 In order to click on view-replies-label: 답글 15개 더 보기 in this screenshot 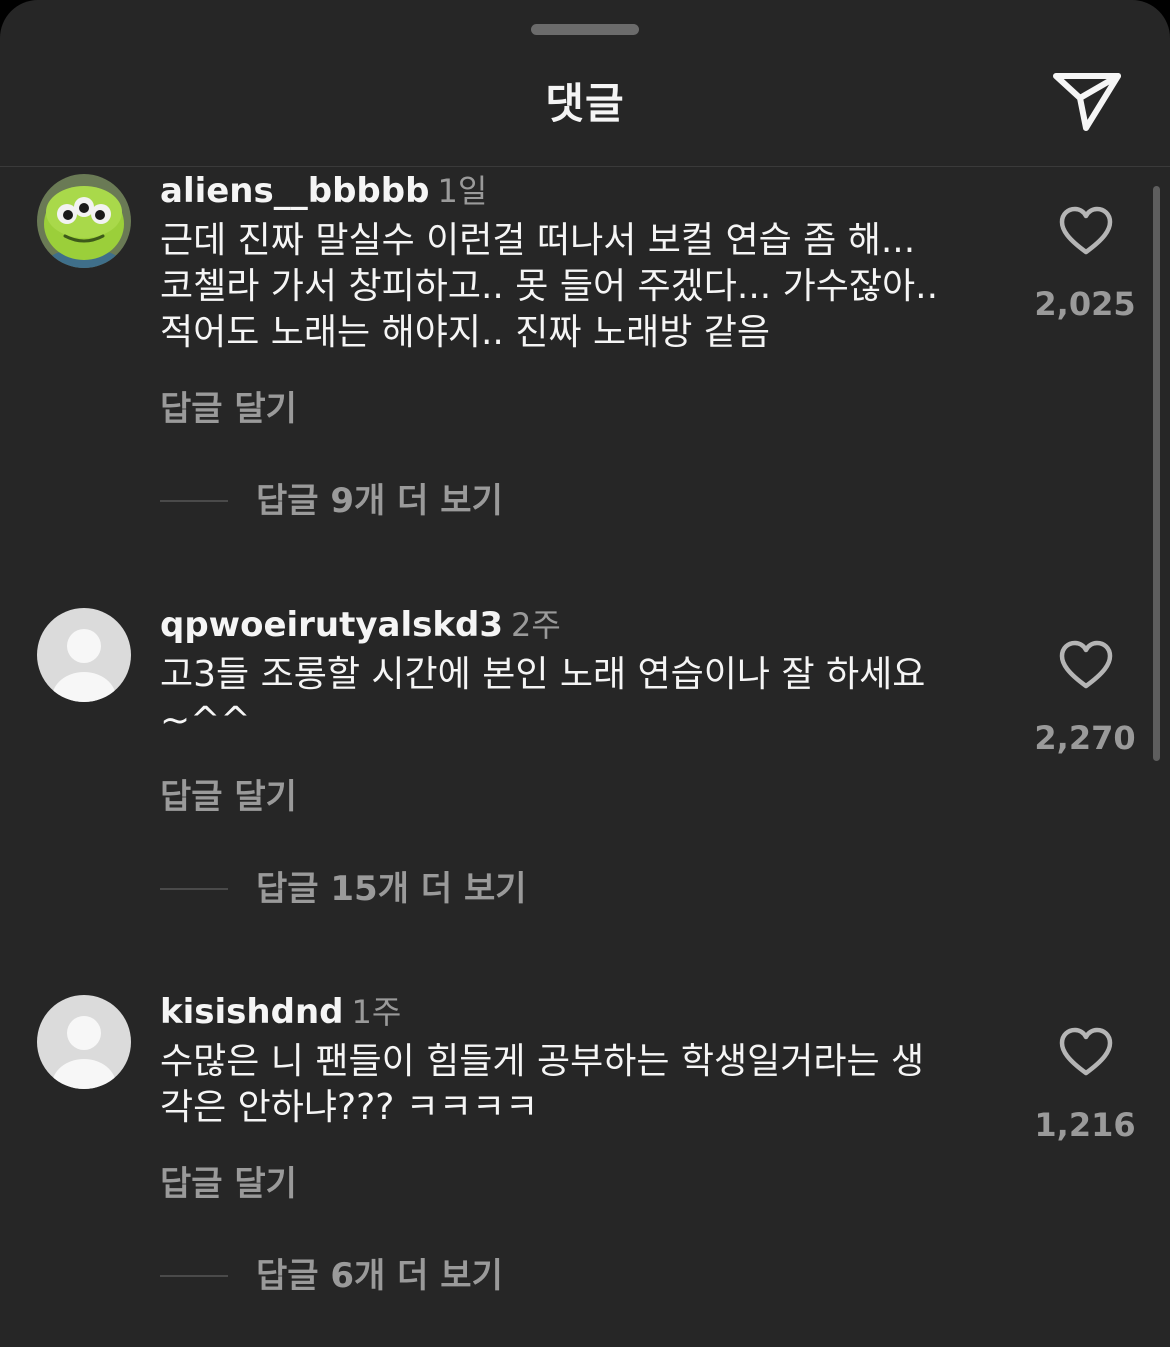, I will do `click(391, 889)`.